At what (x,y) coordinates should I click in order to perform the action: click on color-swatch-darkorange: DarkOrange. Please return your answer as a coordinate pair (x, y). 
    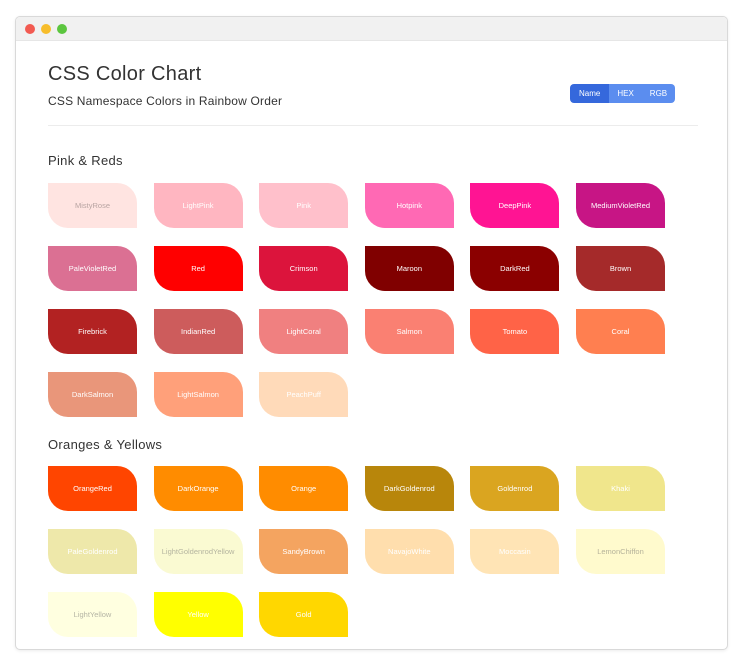
    Looking at the image, I should click on (198, 488).